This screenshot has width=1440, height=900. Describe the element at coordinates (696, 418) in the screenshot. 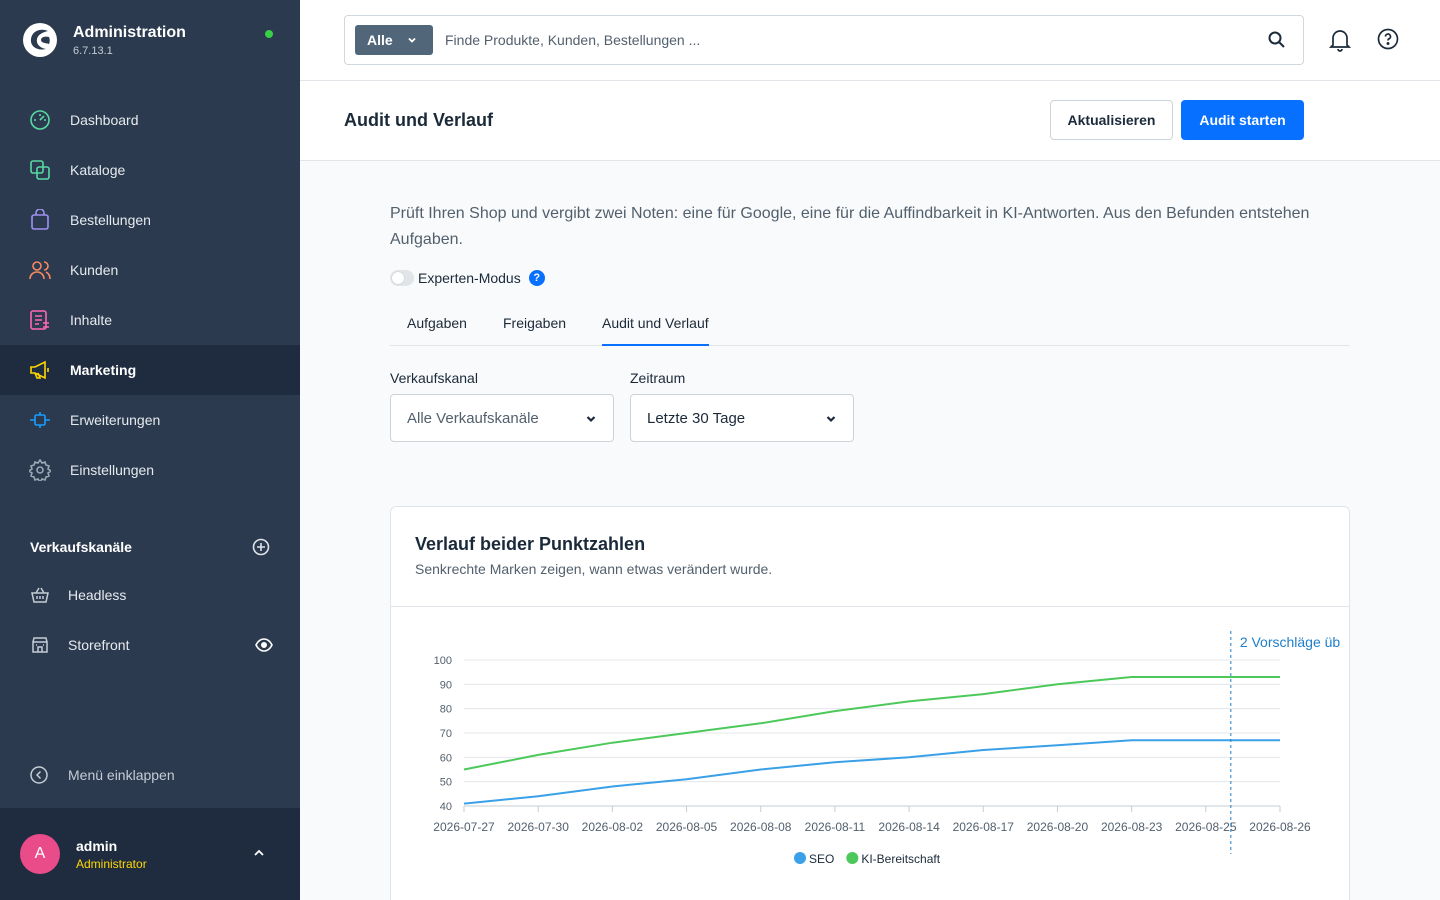

I see `period-select-value: Letzte 30 Tage` at that location.